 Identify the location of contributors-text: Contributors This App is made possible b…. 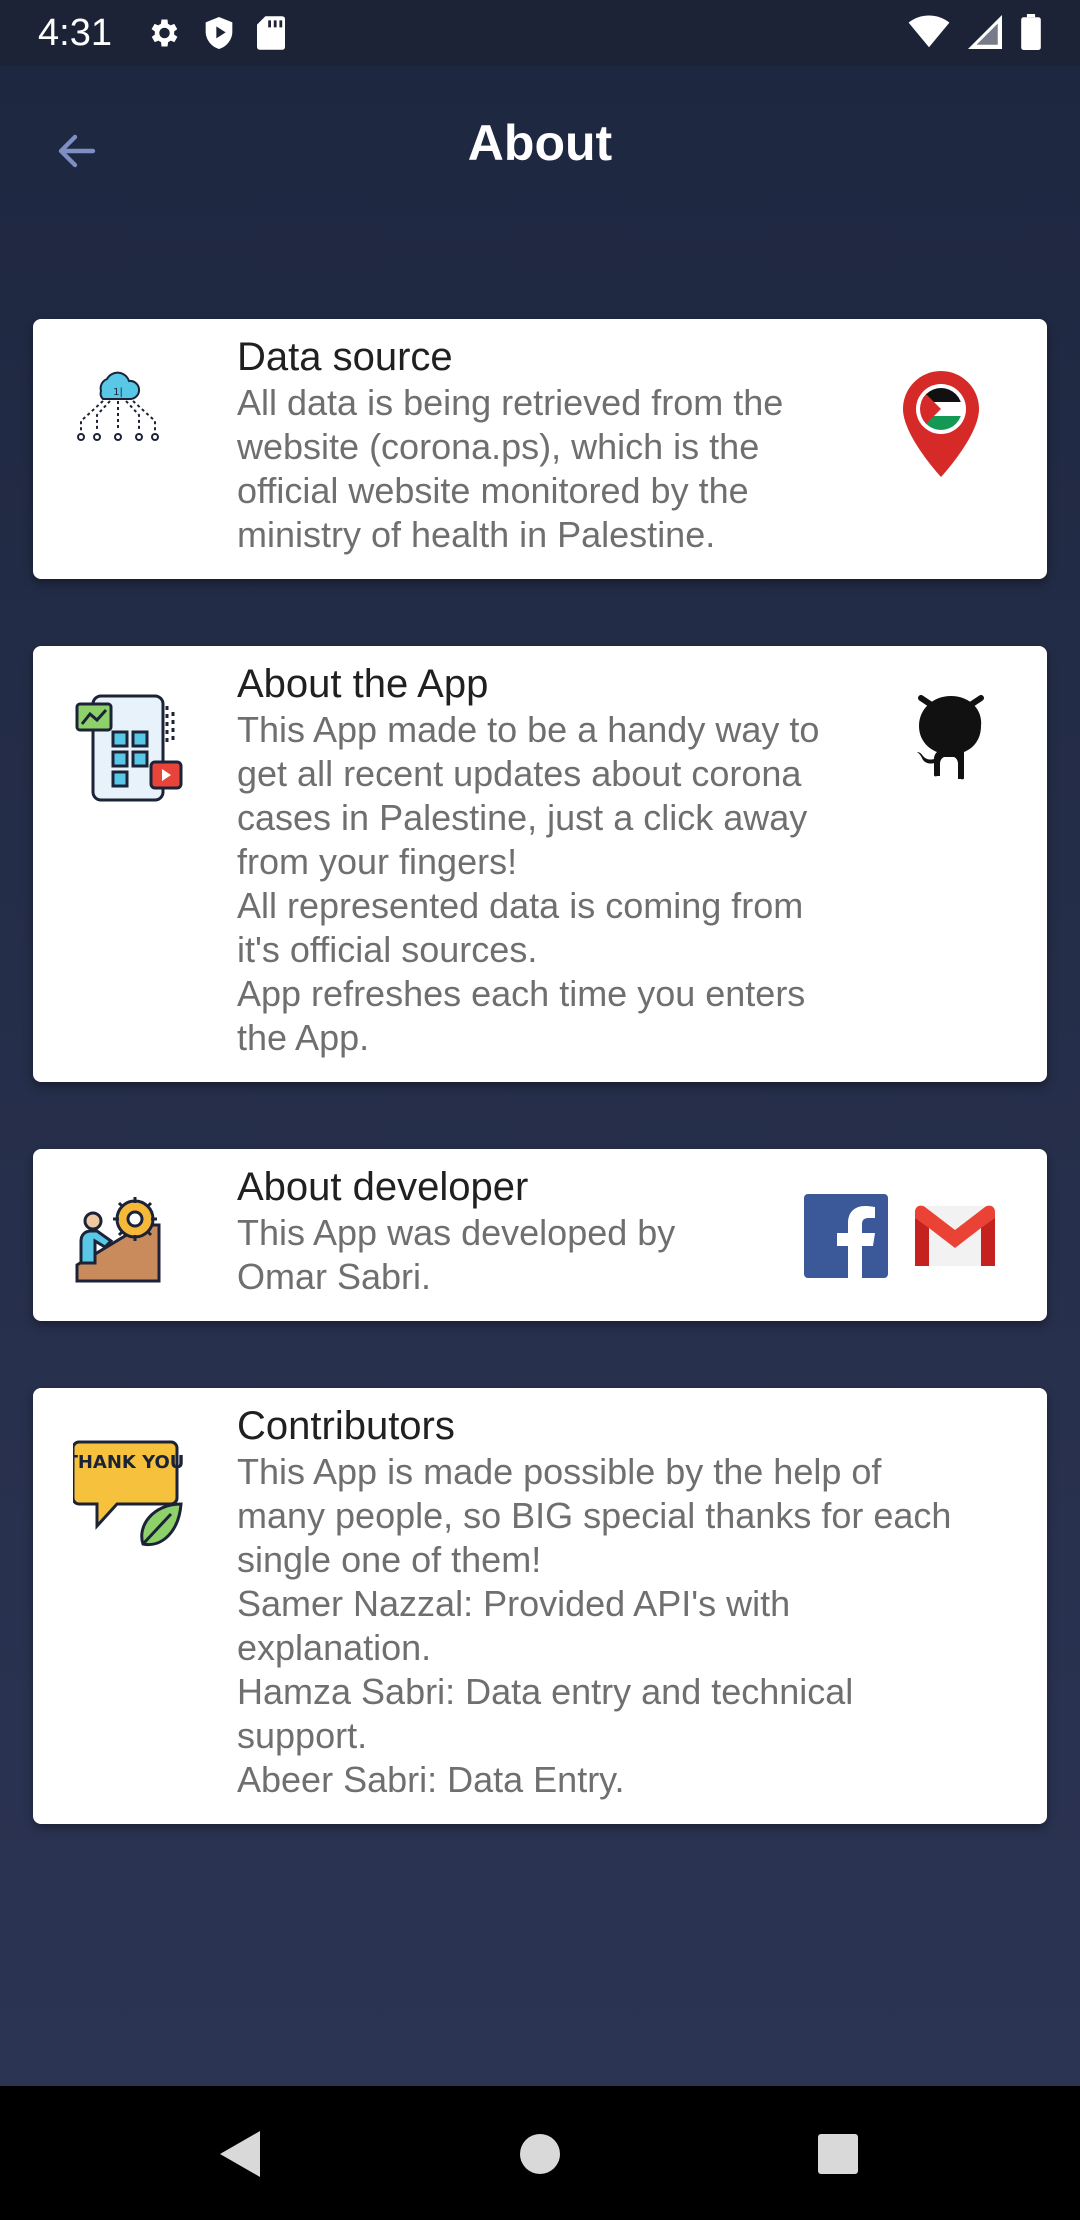
(594, 1602).